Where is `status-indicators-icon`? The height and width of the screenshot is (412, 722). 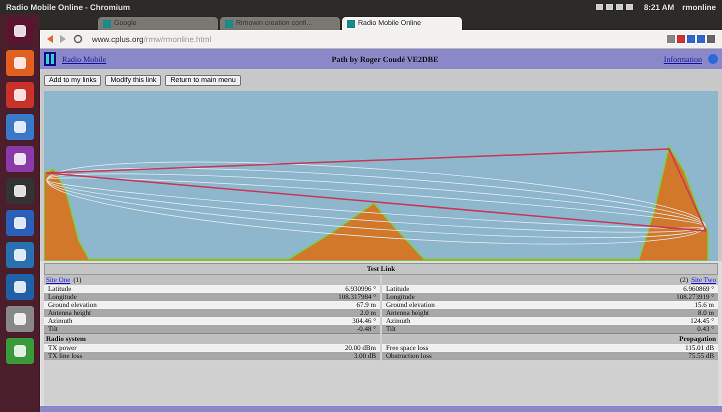
status-indicators-icon is located at coordinates (616, 7).